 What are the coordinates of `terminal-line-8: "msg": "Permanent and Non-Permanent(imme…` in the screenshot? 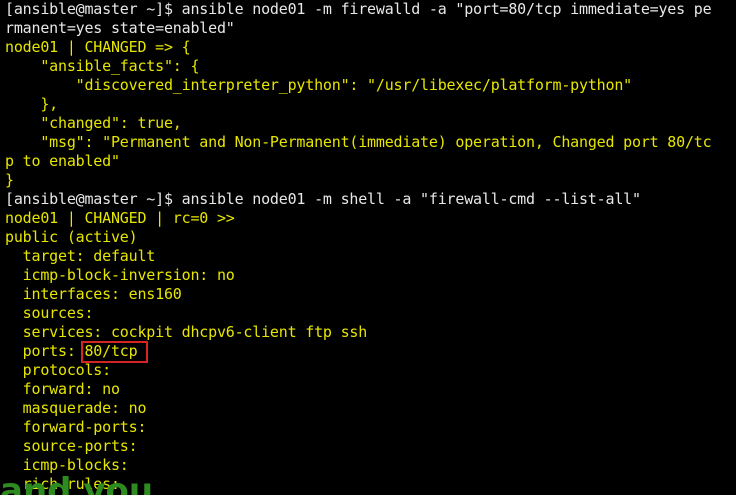 It's located at (358, 142).